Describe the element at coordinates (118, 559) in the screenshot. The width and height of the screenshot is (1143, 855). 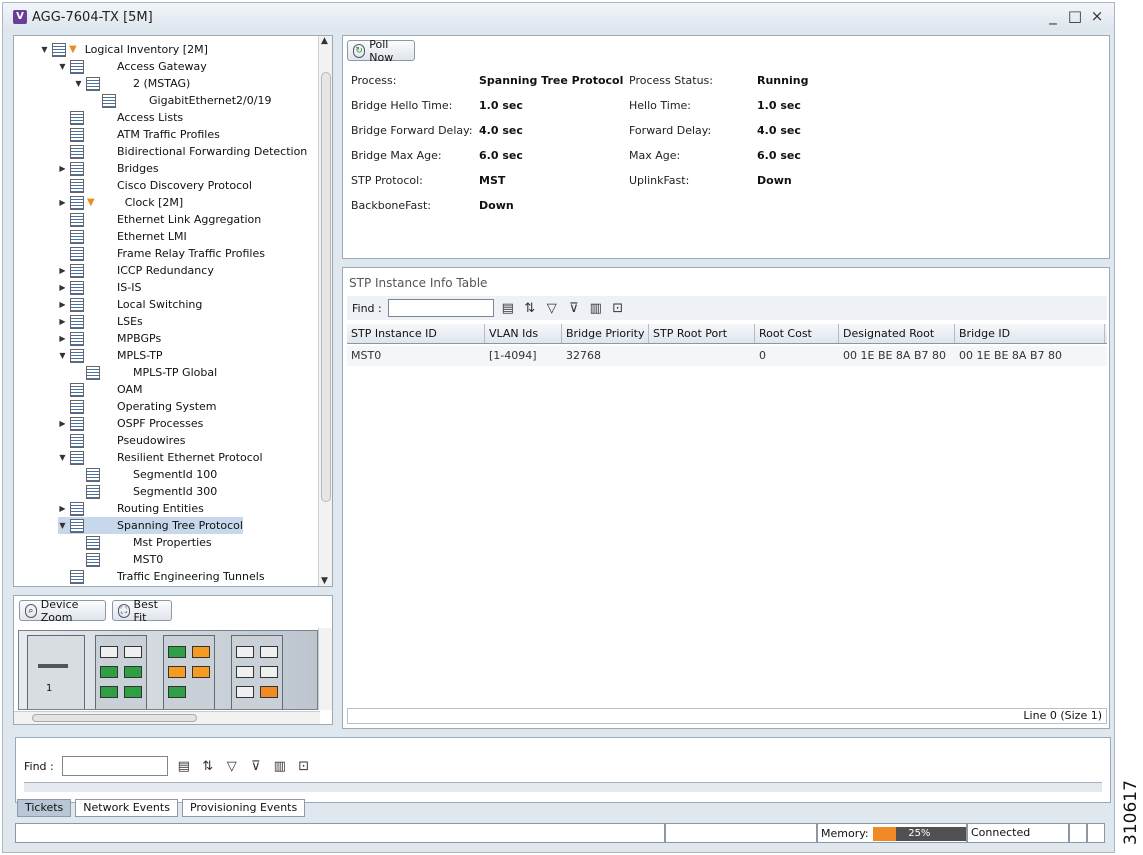
I see `tree-item: MST0` at that location.